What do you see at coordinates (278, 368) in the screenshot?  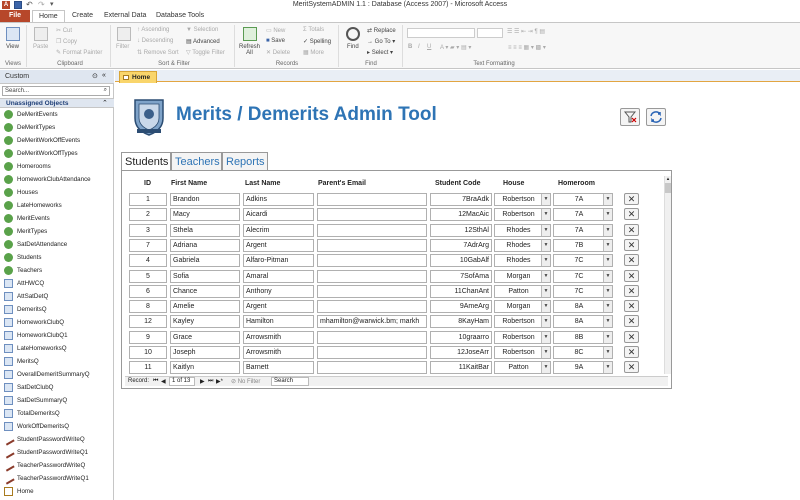 I see `last-name-field: Barnett` at bounding box center [278, 368].